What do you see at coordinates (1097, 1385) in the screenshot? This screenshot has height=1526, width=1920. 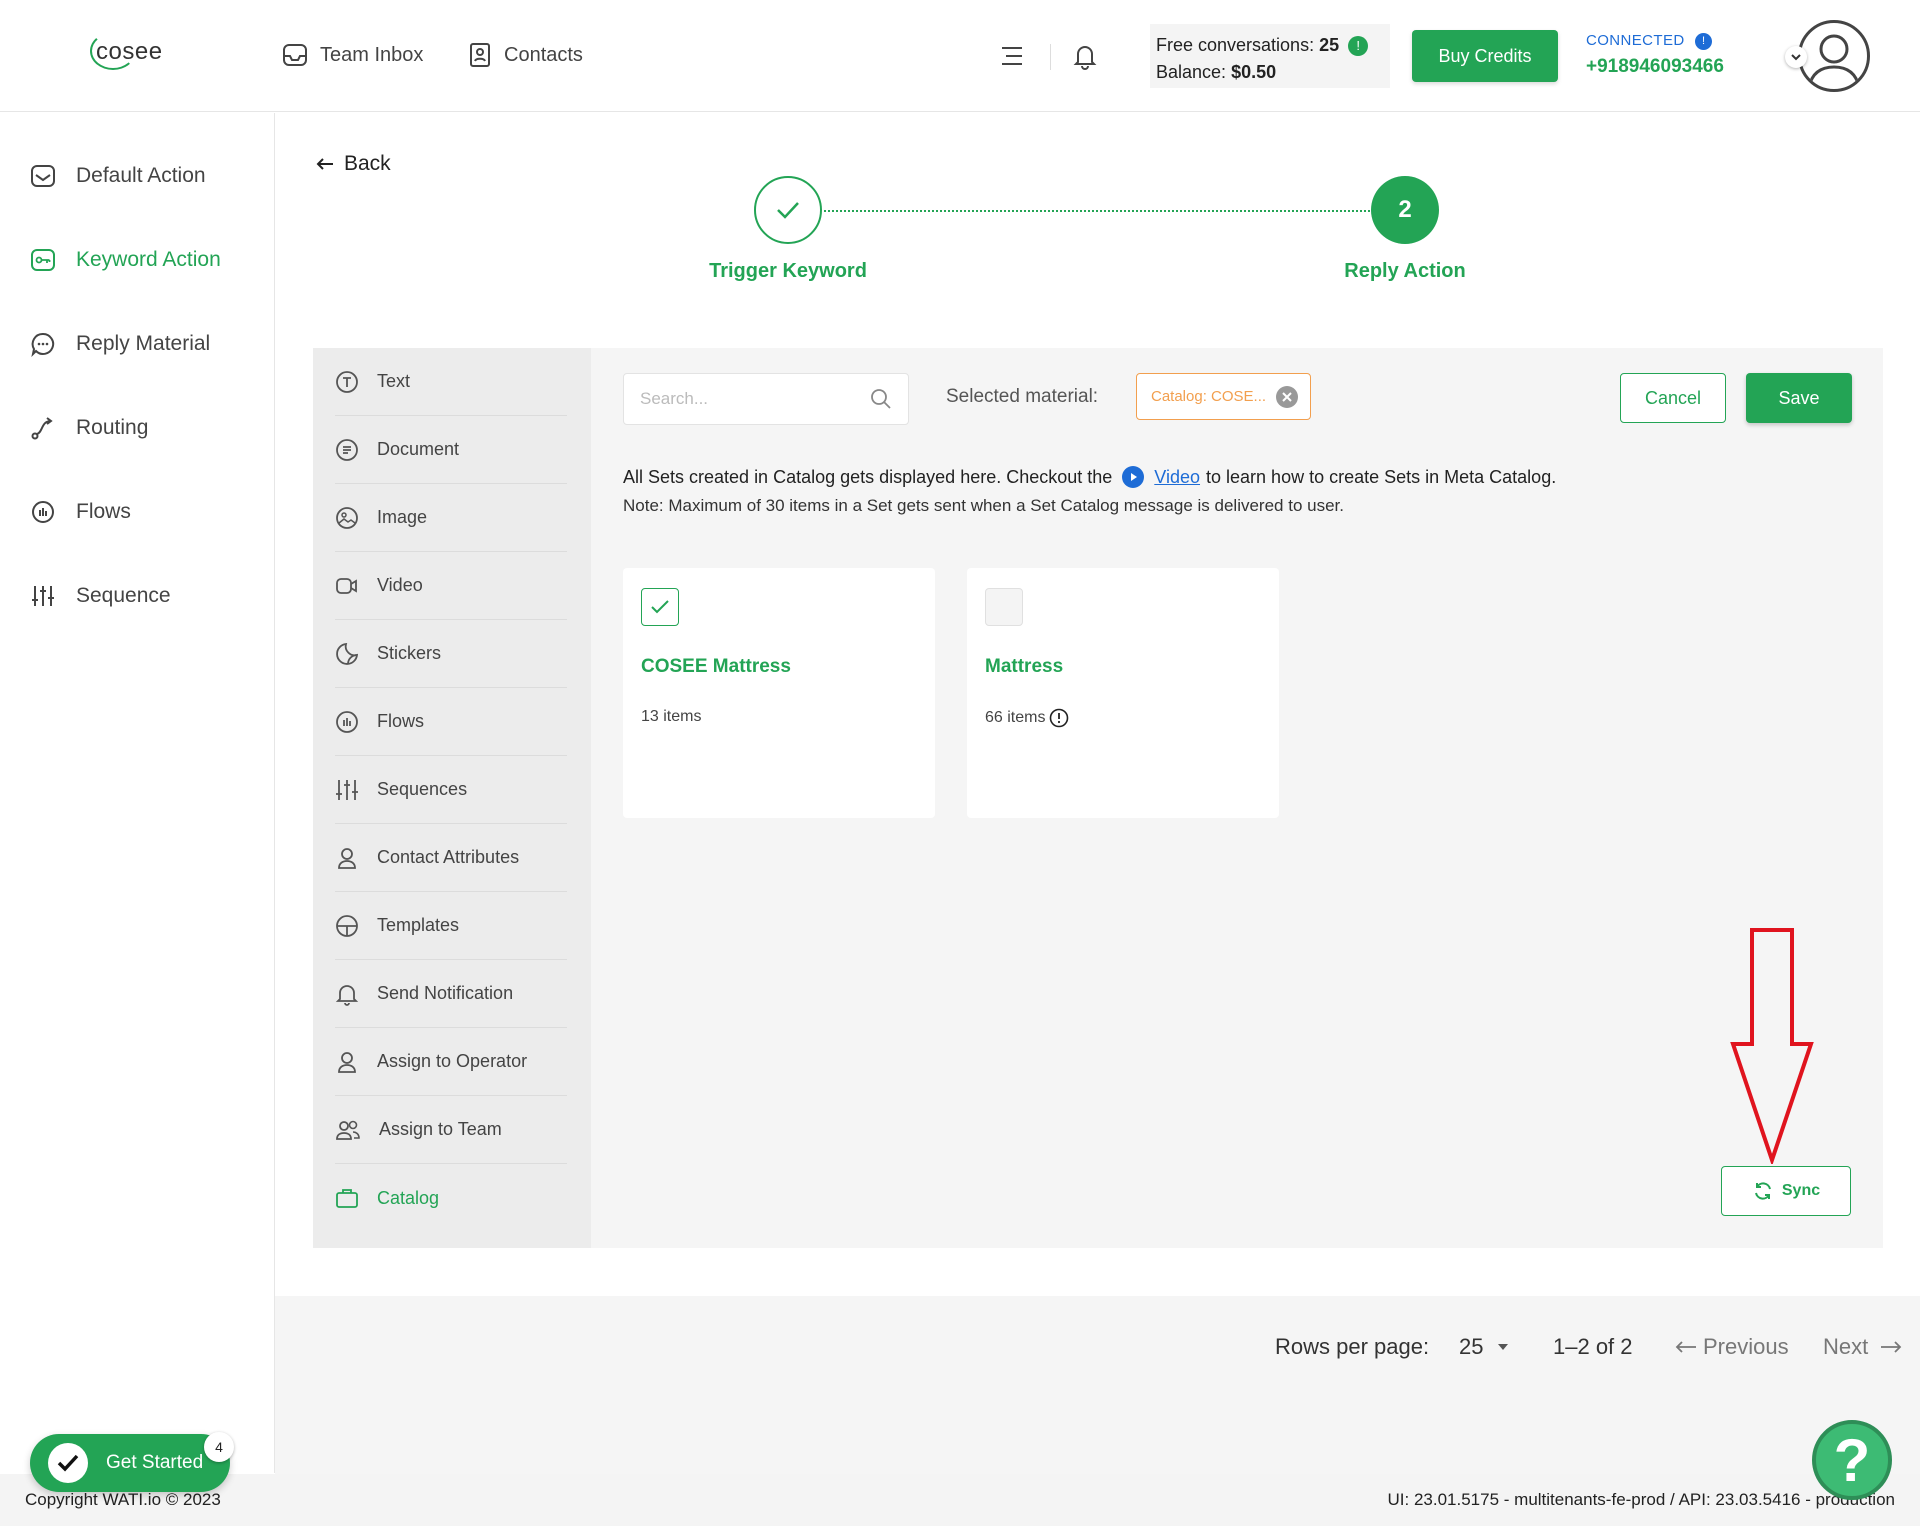 I see `pagination-bar: Rows per page: 25 1–2 of 2 Previous Next` at bounding box center [1097, 1385].